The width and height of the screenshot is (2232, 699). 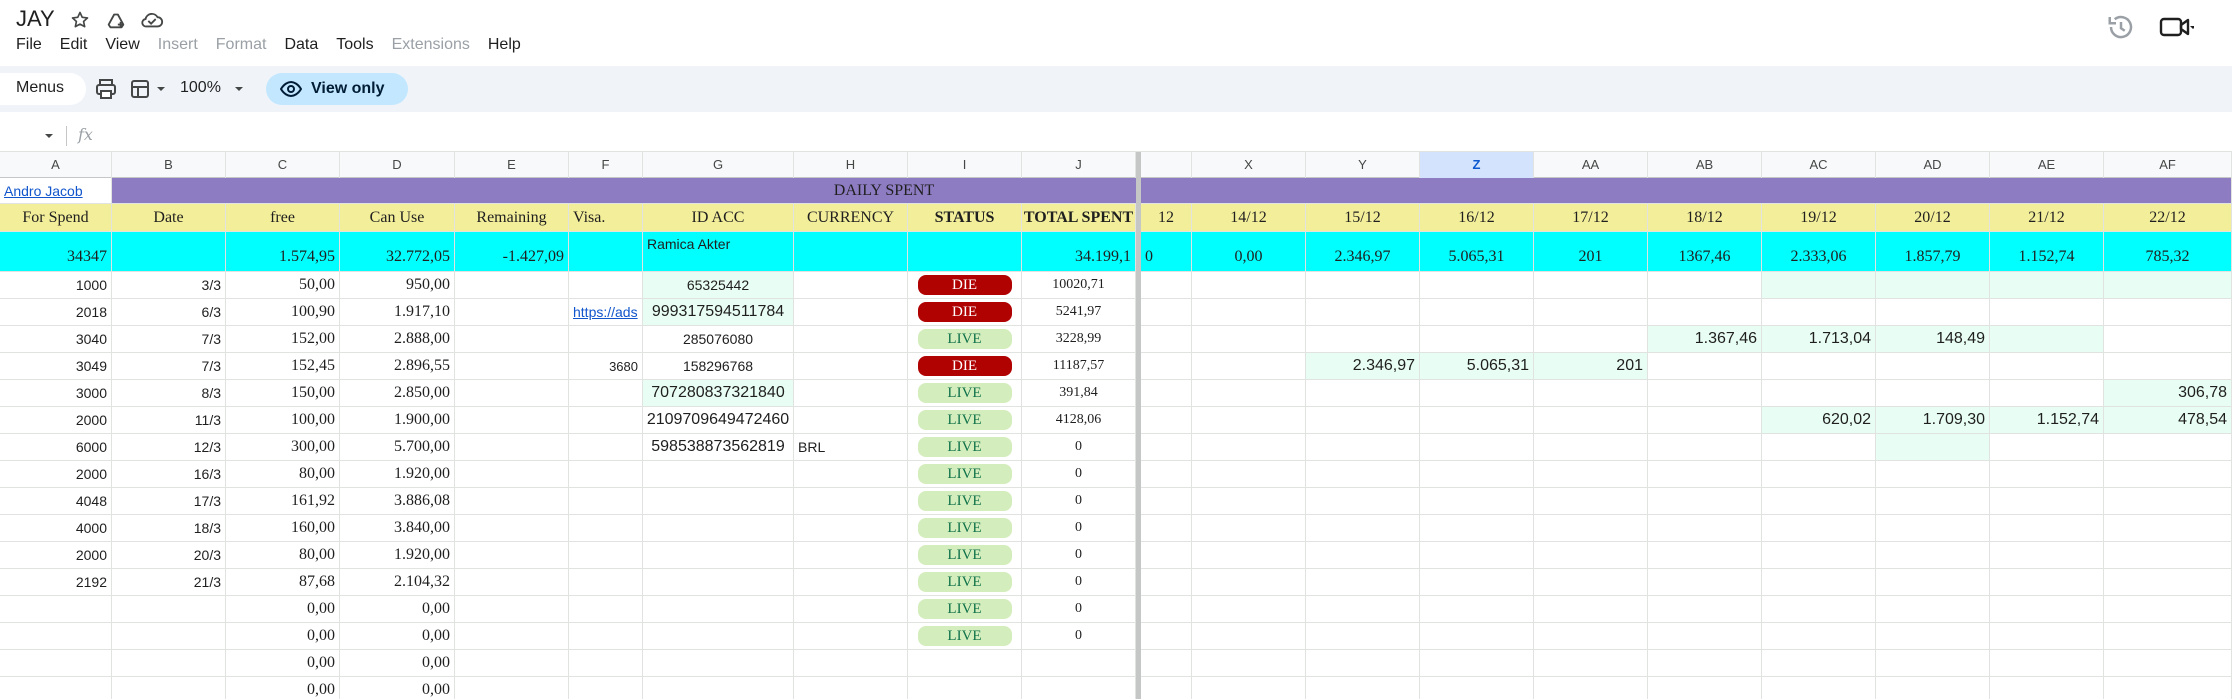 I want to click on cell-a: 3040, so click(x=56, y=339).